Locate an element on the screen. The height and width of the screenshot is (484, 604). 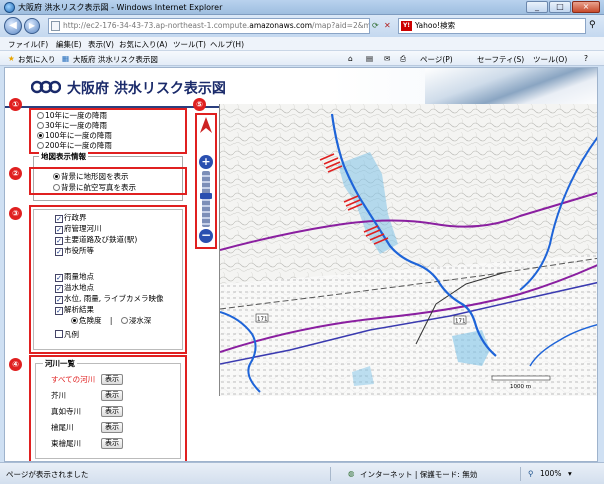
show-shinnyoji-button: 表示 is located at coordinates (112, 411).